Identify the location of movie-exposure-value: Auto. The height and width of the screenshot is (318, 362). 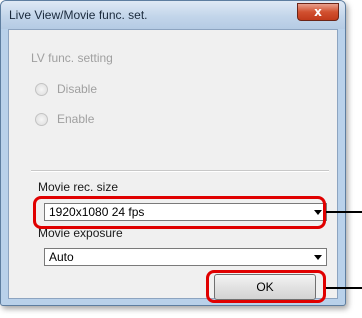
(61, 257).